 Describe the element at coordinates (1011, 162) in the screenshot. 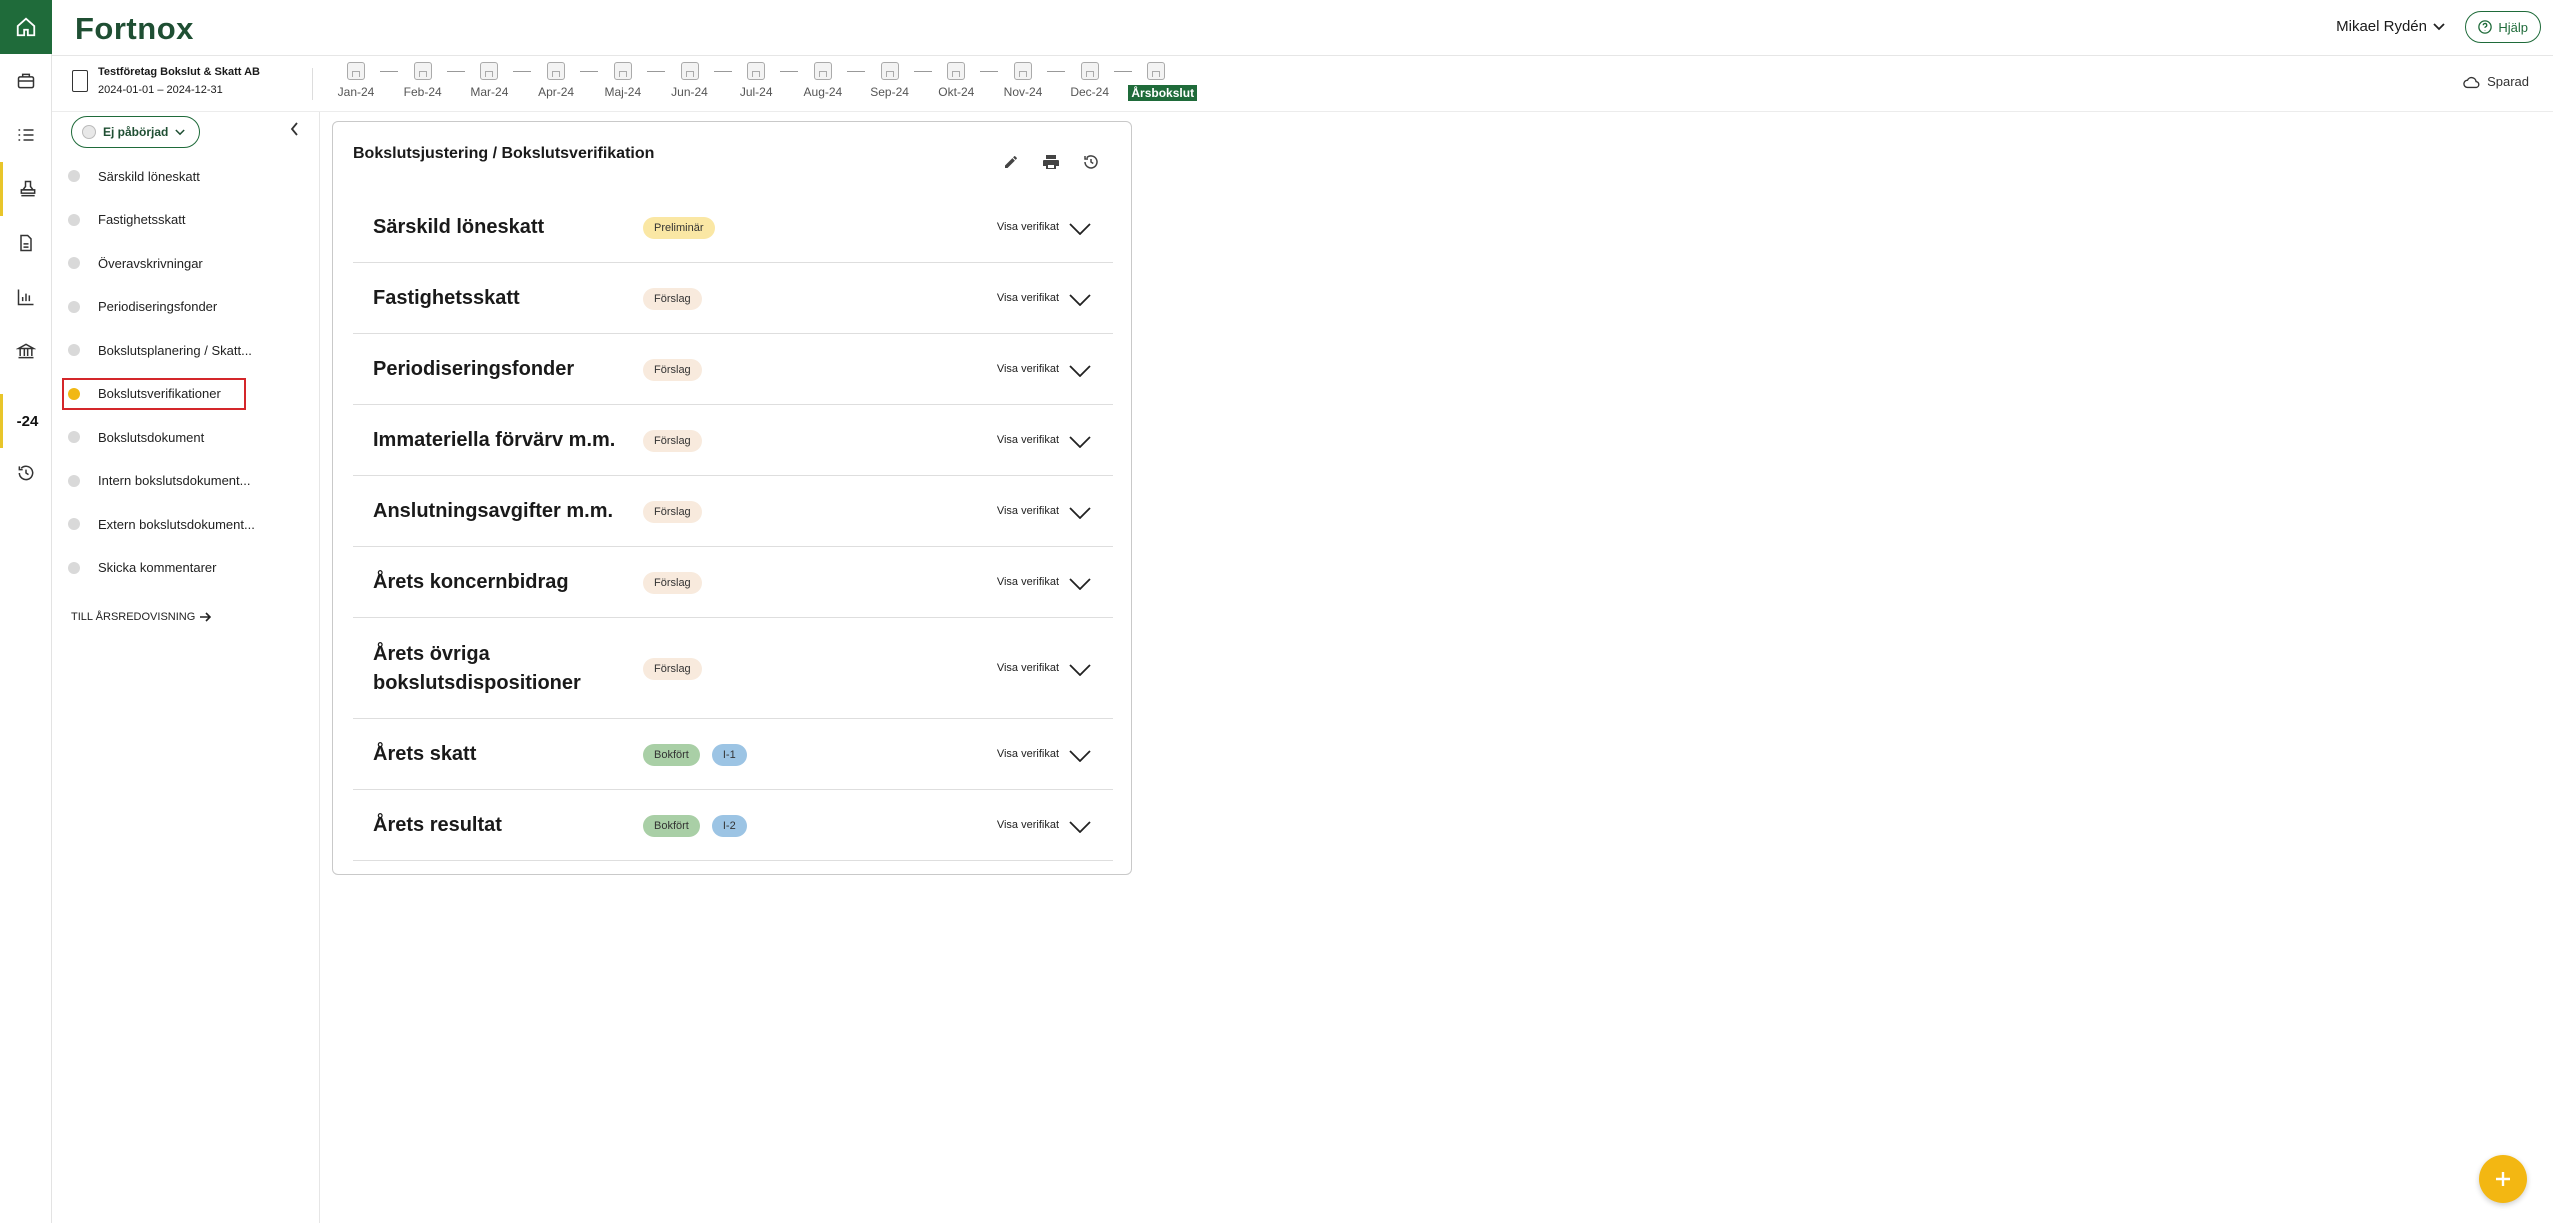

I see `edit-button` at that location.